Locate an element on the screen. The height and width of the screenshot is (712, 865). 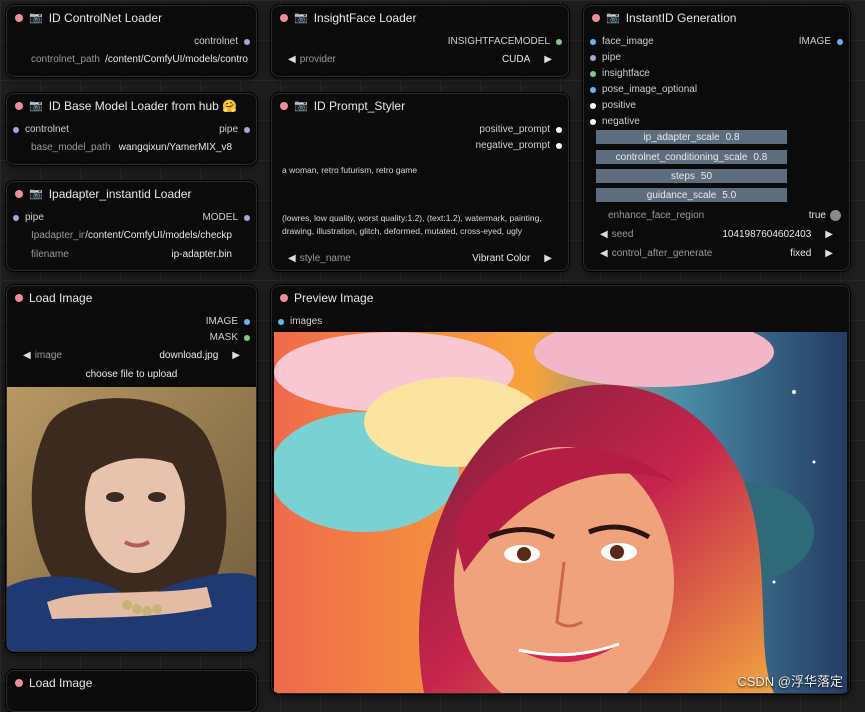
node-title-bar: 📷 InsightFace Loader is located at coordinates (420, 18).